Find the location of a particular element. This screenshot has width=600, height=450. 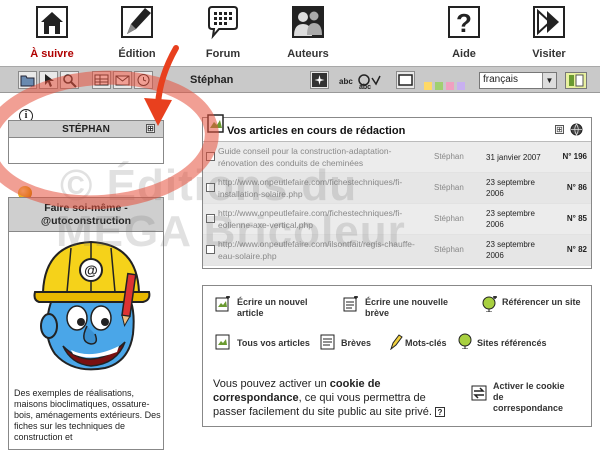

toolbar-folder-icon is located at coordinates (27, 80).